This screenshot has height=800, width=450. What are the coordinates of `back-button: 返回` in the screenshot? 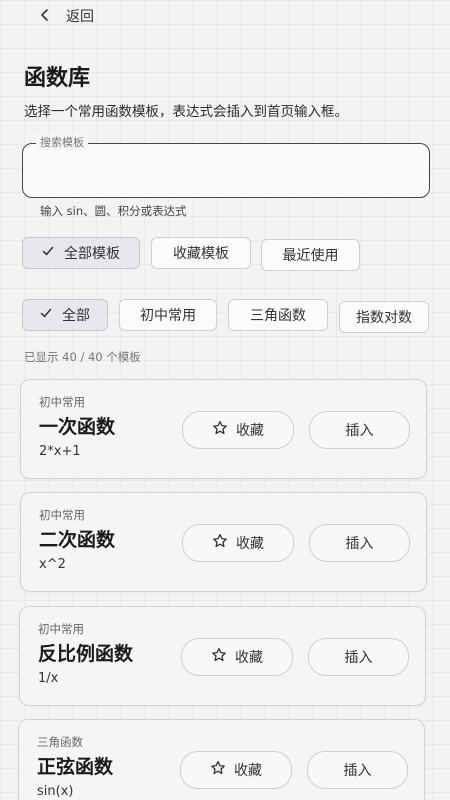 It's located at (66, 16).